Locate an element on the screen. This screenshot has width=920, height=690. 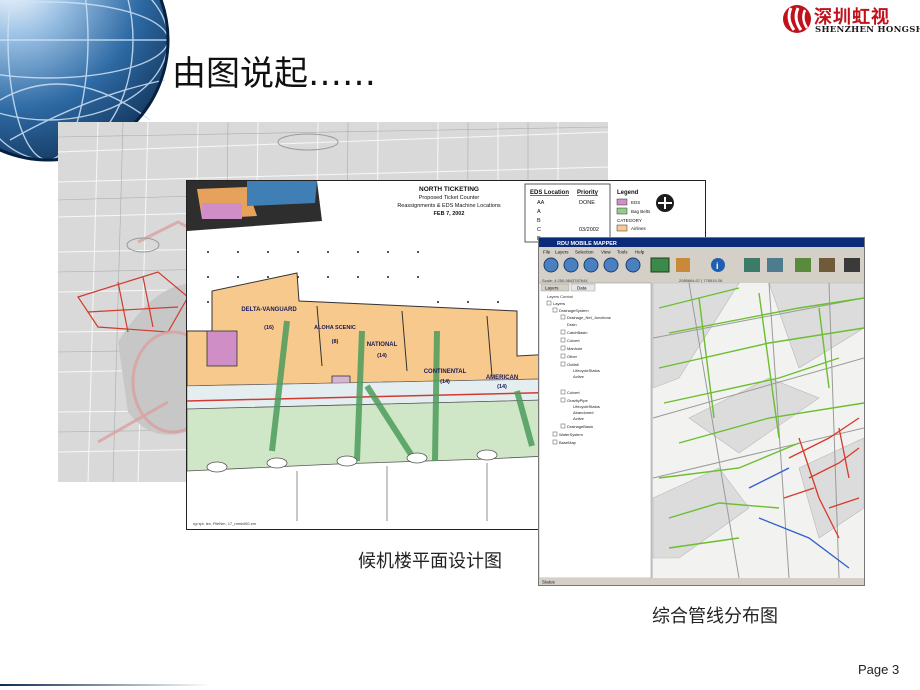
eds-table-header-location: EDS Location is located at coordinates (549, 193).